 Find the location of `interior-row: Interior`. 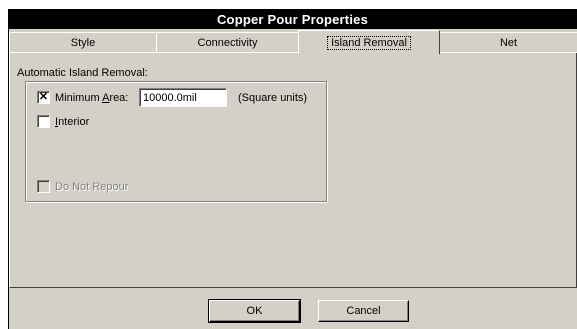

interior-row: Interior is located at coordinates (63, 121).